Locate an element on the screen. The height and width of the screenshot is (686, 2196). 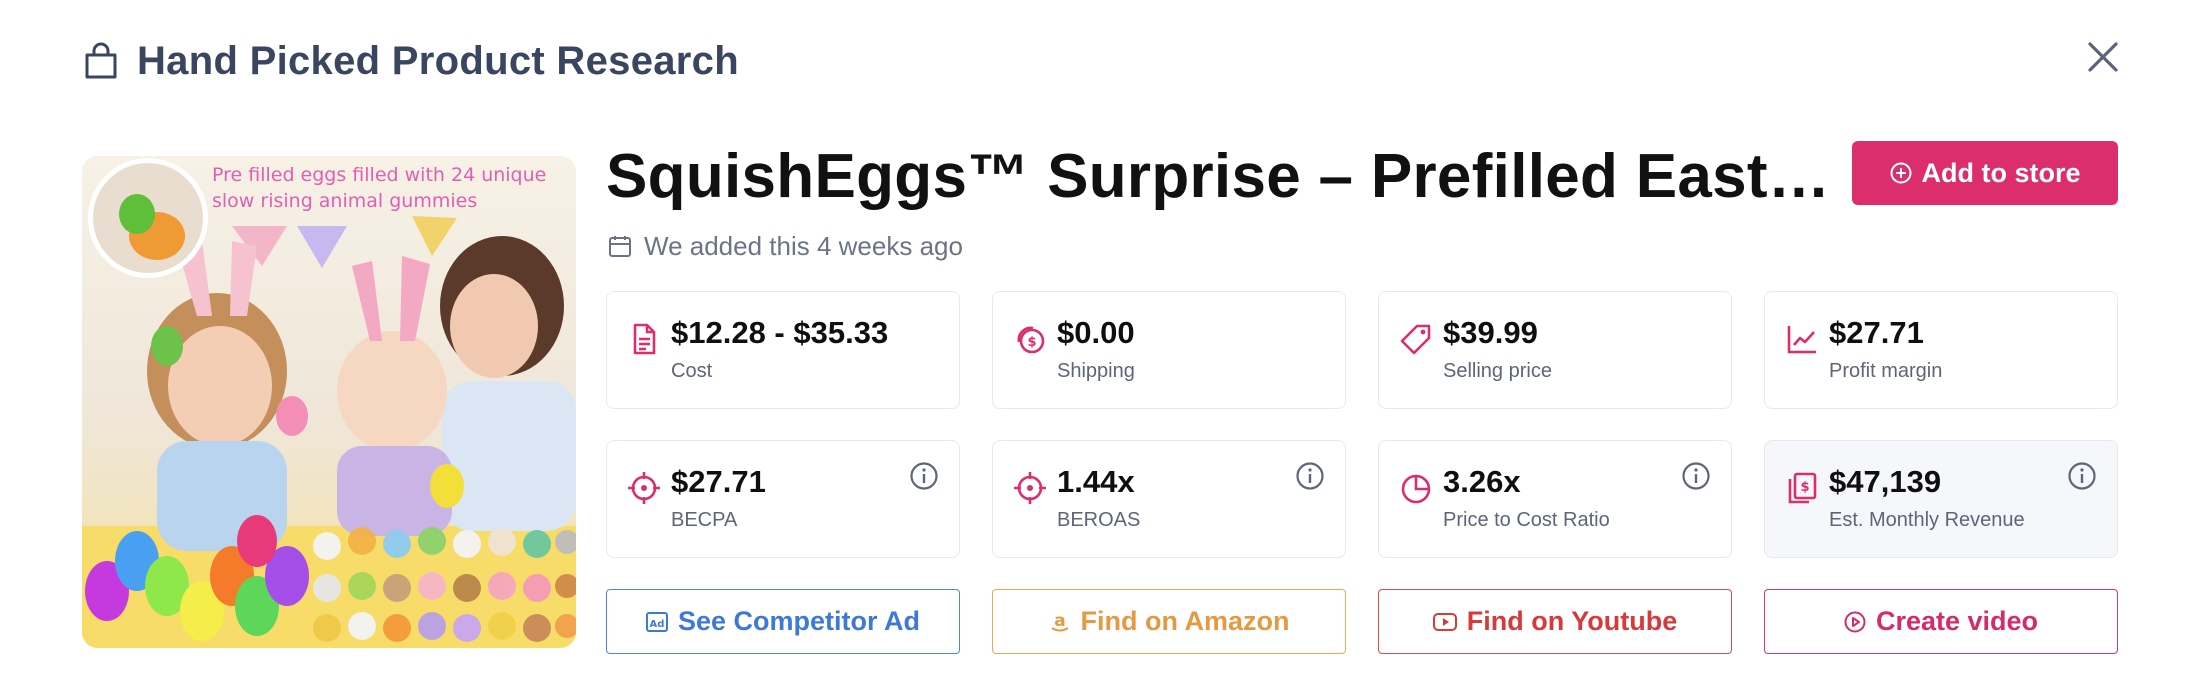
document-icon is located at coordinates (644, 339).